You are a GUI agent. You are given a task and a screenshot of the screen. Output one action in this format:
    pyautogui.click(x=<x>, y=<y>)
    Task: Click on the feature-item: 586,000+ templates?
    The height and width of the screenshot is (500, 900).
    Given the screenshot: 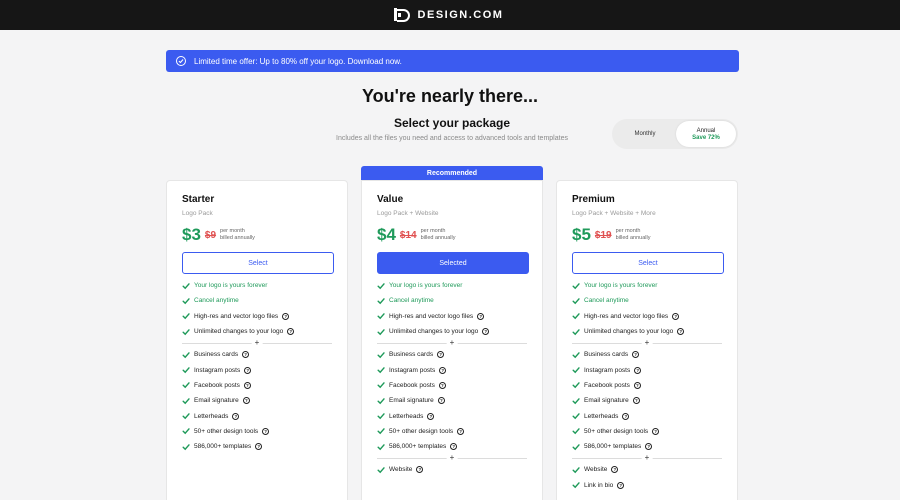 What is the action you would take?
    pyautogui.click(x=647, y=446)
    